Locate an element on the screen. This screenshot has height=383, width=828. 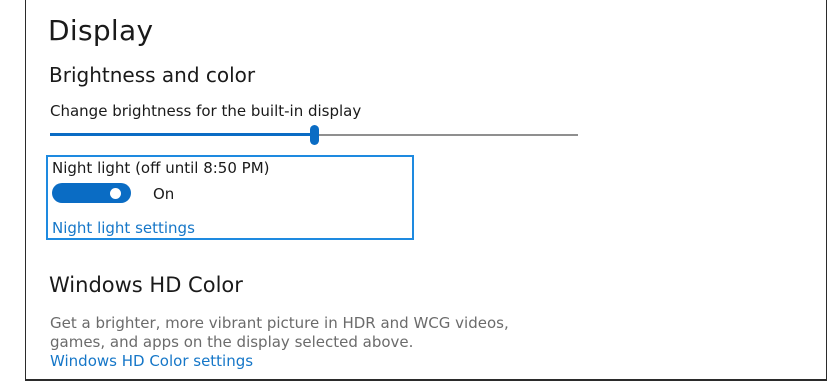
brightness-color-heading: Brightness and color is located at coordinates (152, 75).